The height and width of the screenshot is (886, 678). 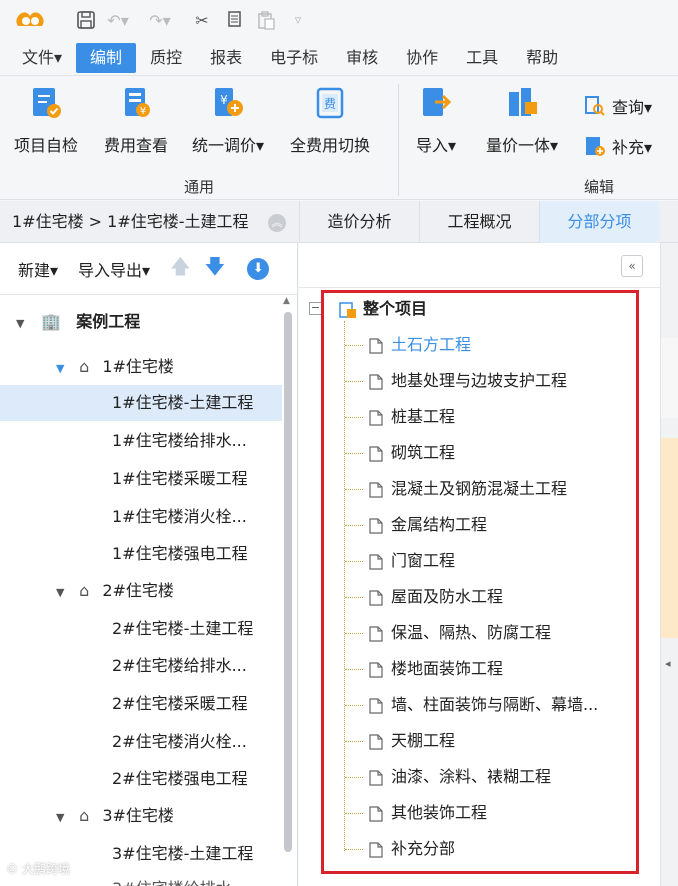 I want to click on query-label: 查询▾, so click(x=632, y=107).